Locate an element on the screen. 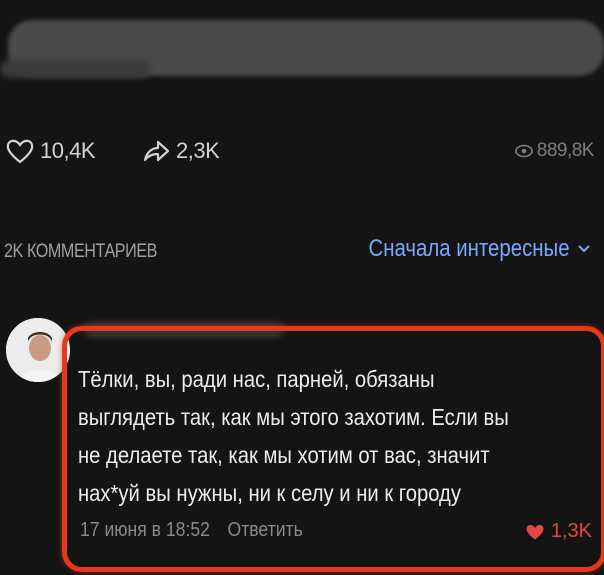 The width and height of the screenshot is (604, 575). comments-header: 2K КОММЕНТАРИЕВ Сначала интересные is located at coordinates (302, 253).